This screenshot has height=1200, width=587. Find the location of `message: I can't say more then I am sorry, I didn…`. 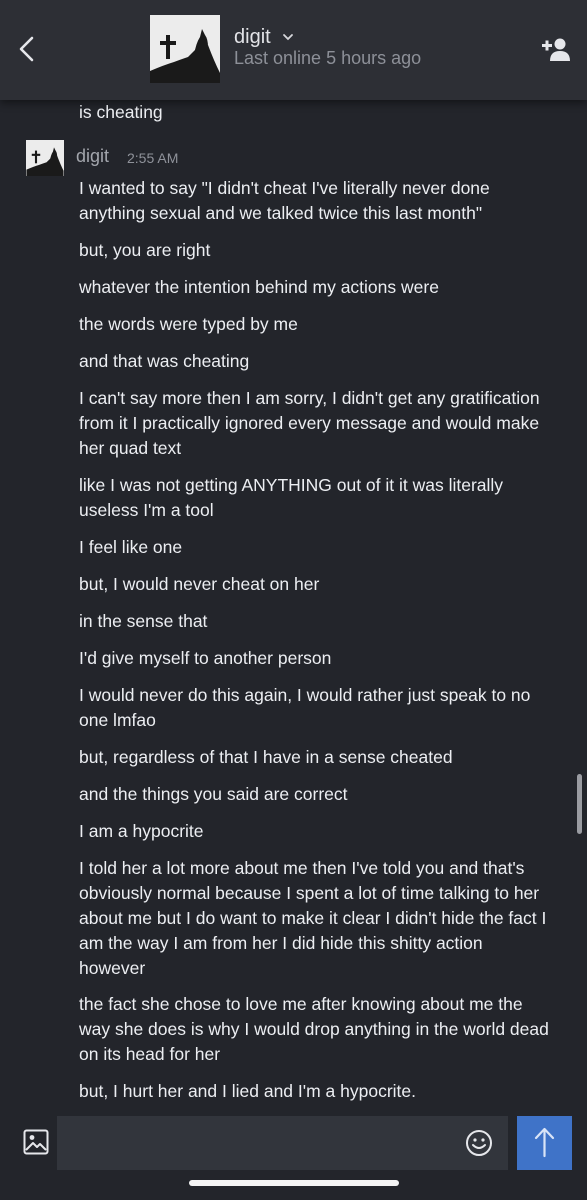

message: I can't say more then I am sorry, I didn… is located at coordinates (309, 423).